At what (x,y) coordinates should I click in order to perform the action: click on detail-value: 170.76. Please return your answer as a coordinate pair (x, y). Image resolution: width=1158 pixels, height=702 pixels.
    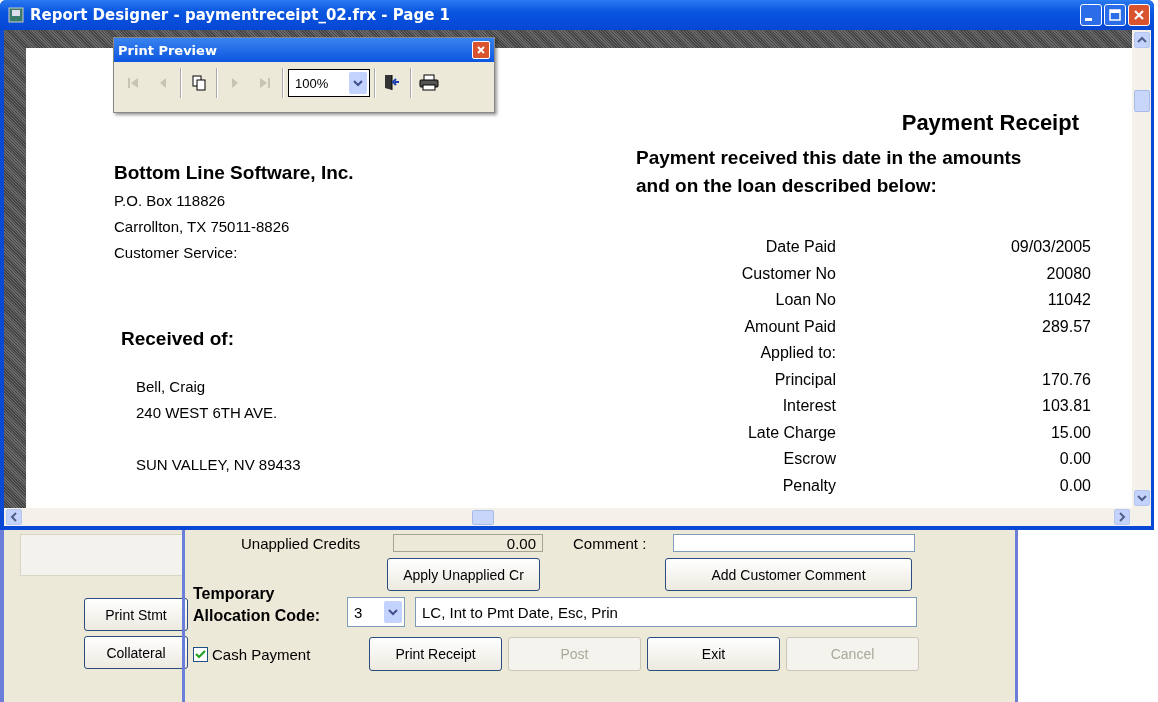
    Looking at the image, I should click on (1066, 379).